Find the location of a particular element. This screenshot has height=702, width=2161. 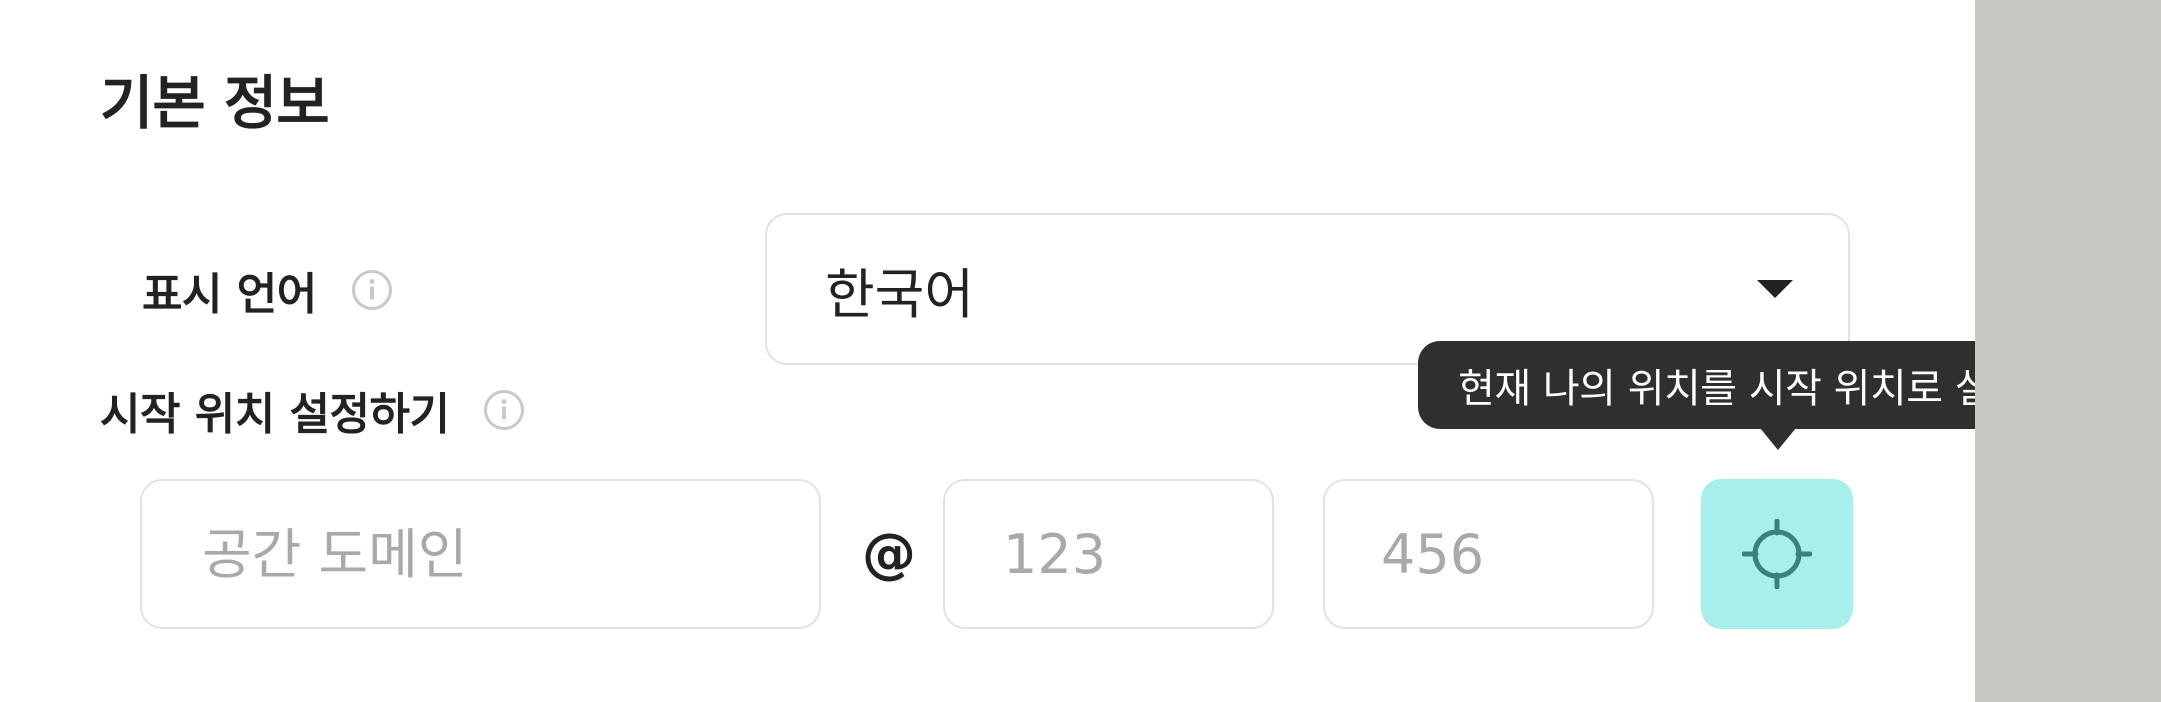

set-current-location-button is located at coordinates (1777, 554).